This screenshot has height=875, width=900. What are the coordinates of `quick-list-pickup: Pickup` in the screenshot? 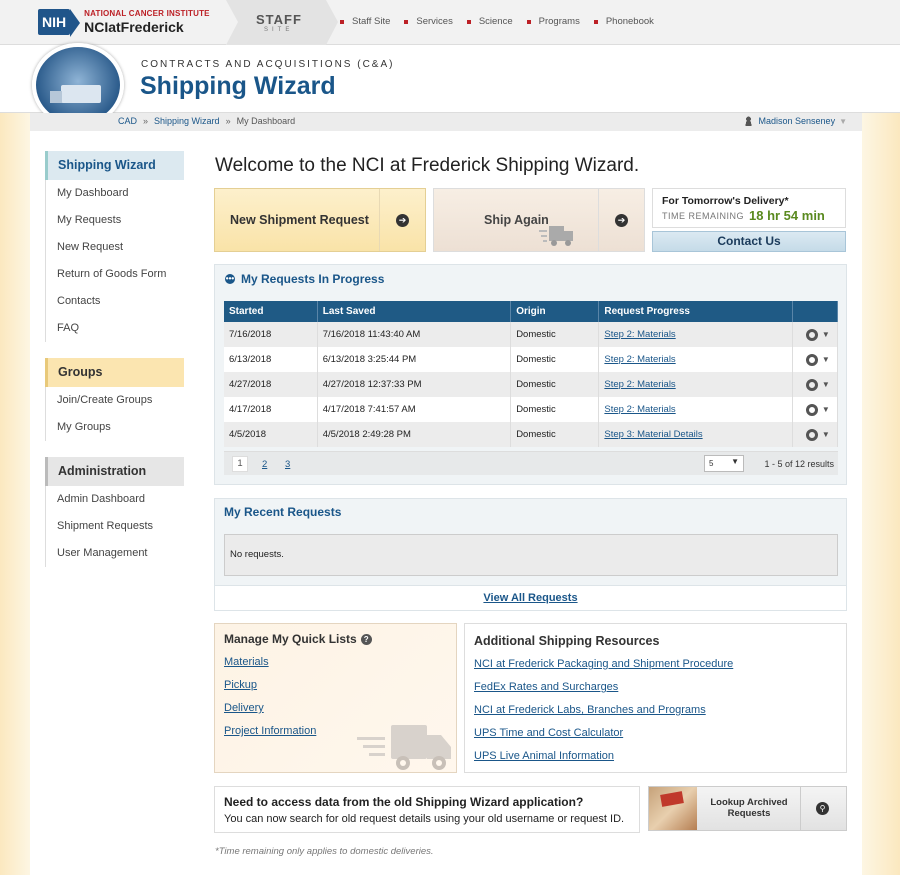 It's located at (240, 685).